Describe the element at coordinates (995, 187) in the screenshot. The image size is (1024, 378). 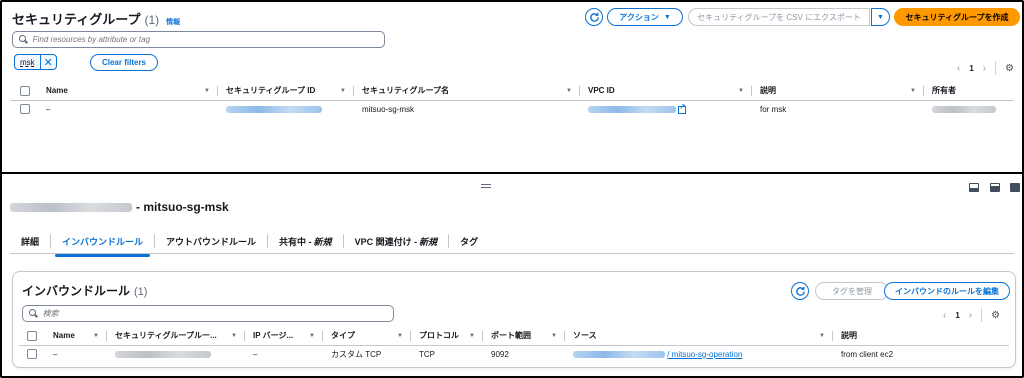
I see `layout-side-icon` at that location.